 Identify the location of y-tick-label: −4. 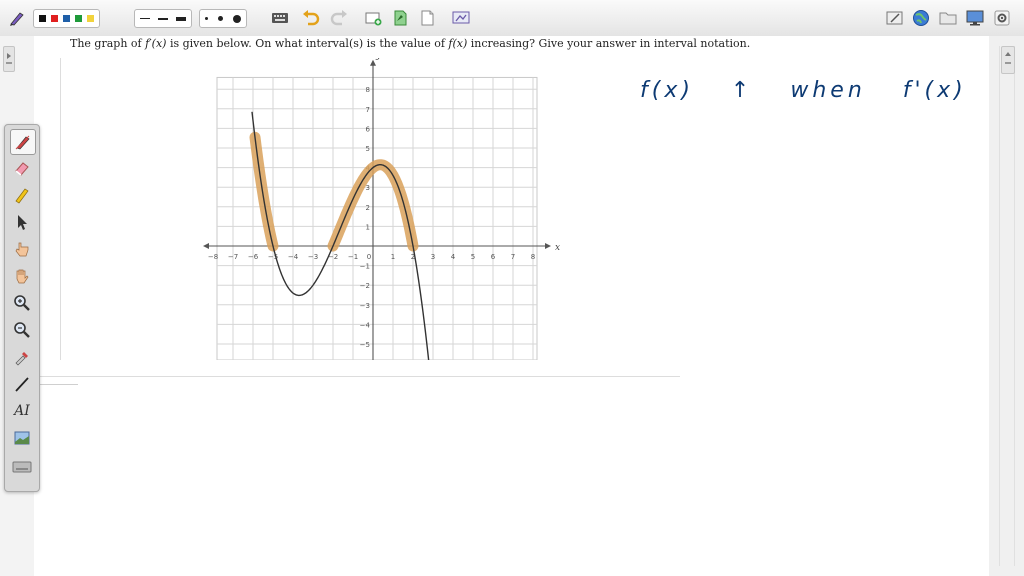
(365, 325).